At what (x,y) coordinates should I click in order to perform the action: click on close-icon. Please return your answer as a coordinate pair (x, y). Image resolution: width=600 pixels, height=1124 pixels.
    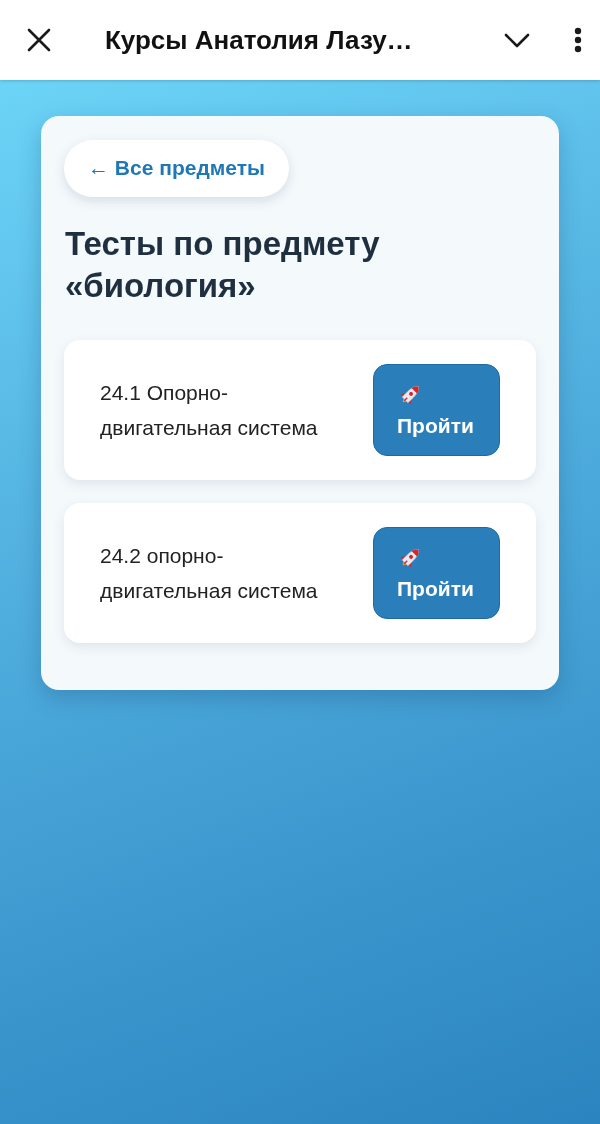
    Looking at the image, I should click on (39, 40).